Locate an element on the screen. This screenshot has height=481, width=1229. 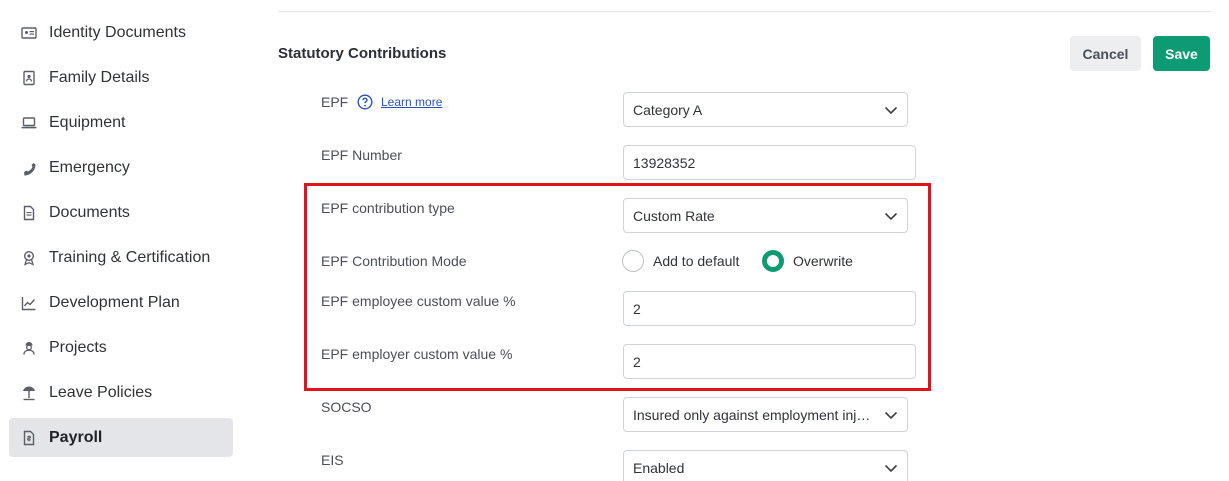
sidebar-item-projects: Projects is located at coordinates (121, 347).